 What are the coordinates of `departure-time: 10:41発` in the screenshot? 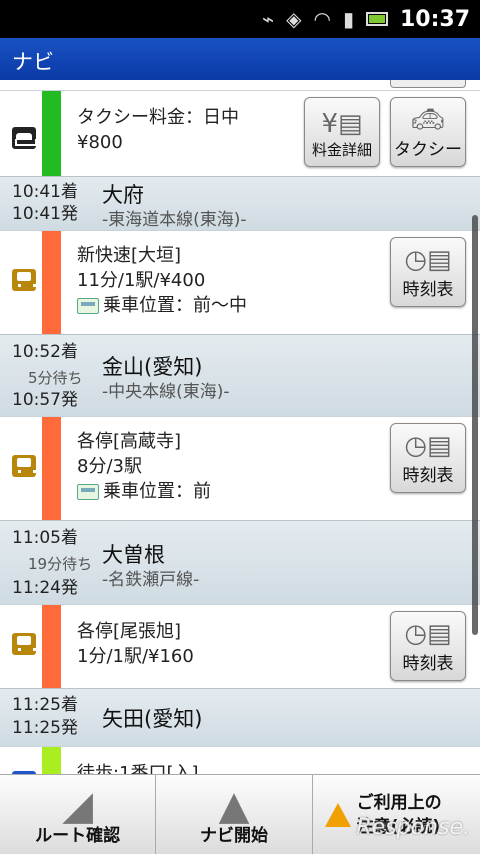 It's located at (45, 214).